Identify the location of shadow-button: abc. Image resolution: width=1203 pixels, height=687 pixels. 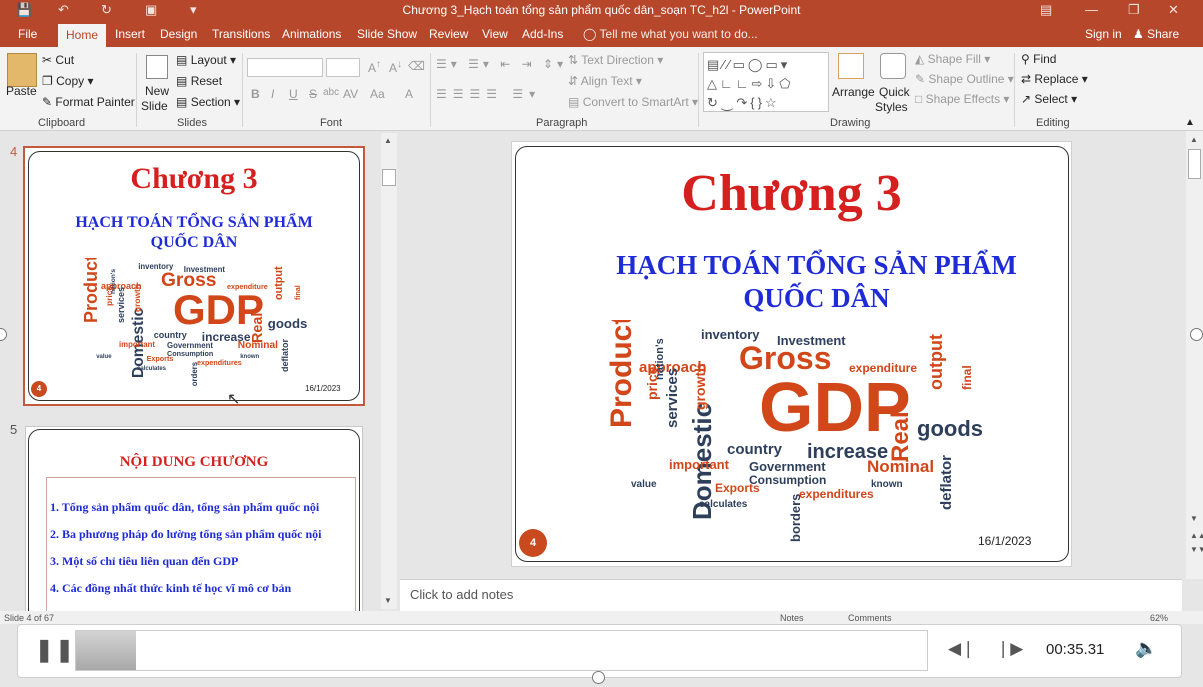
(331, 92).